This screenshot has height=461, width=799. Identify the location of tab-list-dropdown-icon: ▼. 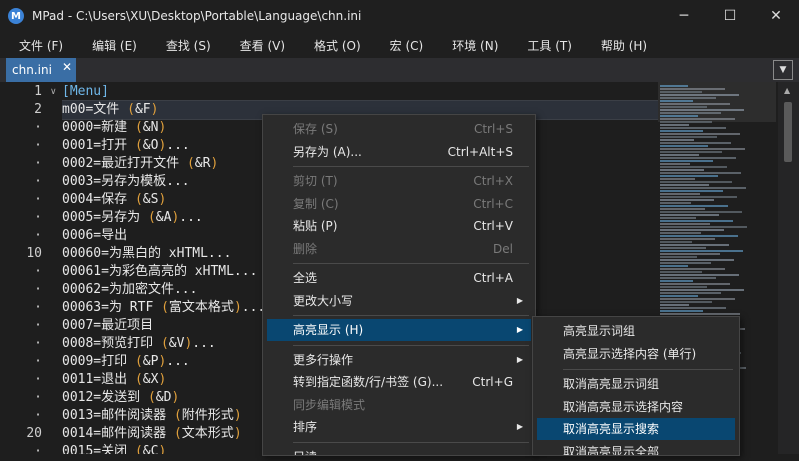
(783, 70).